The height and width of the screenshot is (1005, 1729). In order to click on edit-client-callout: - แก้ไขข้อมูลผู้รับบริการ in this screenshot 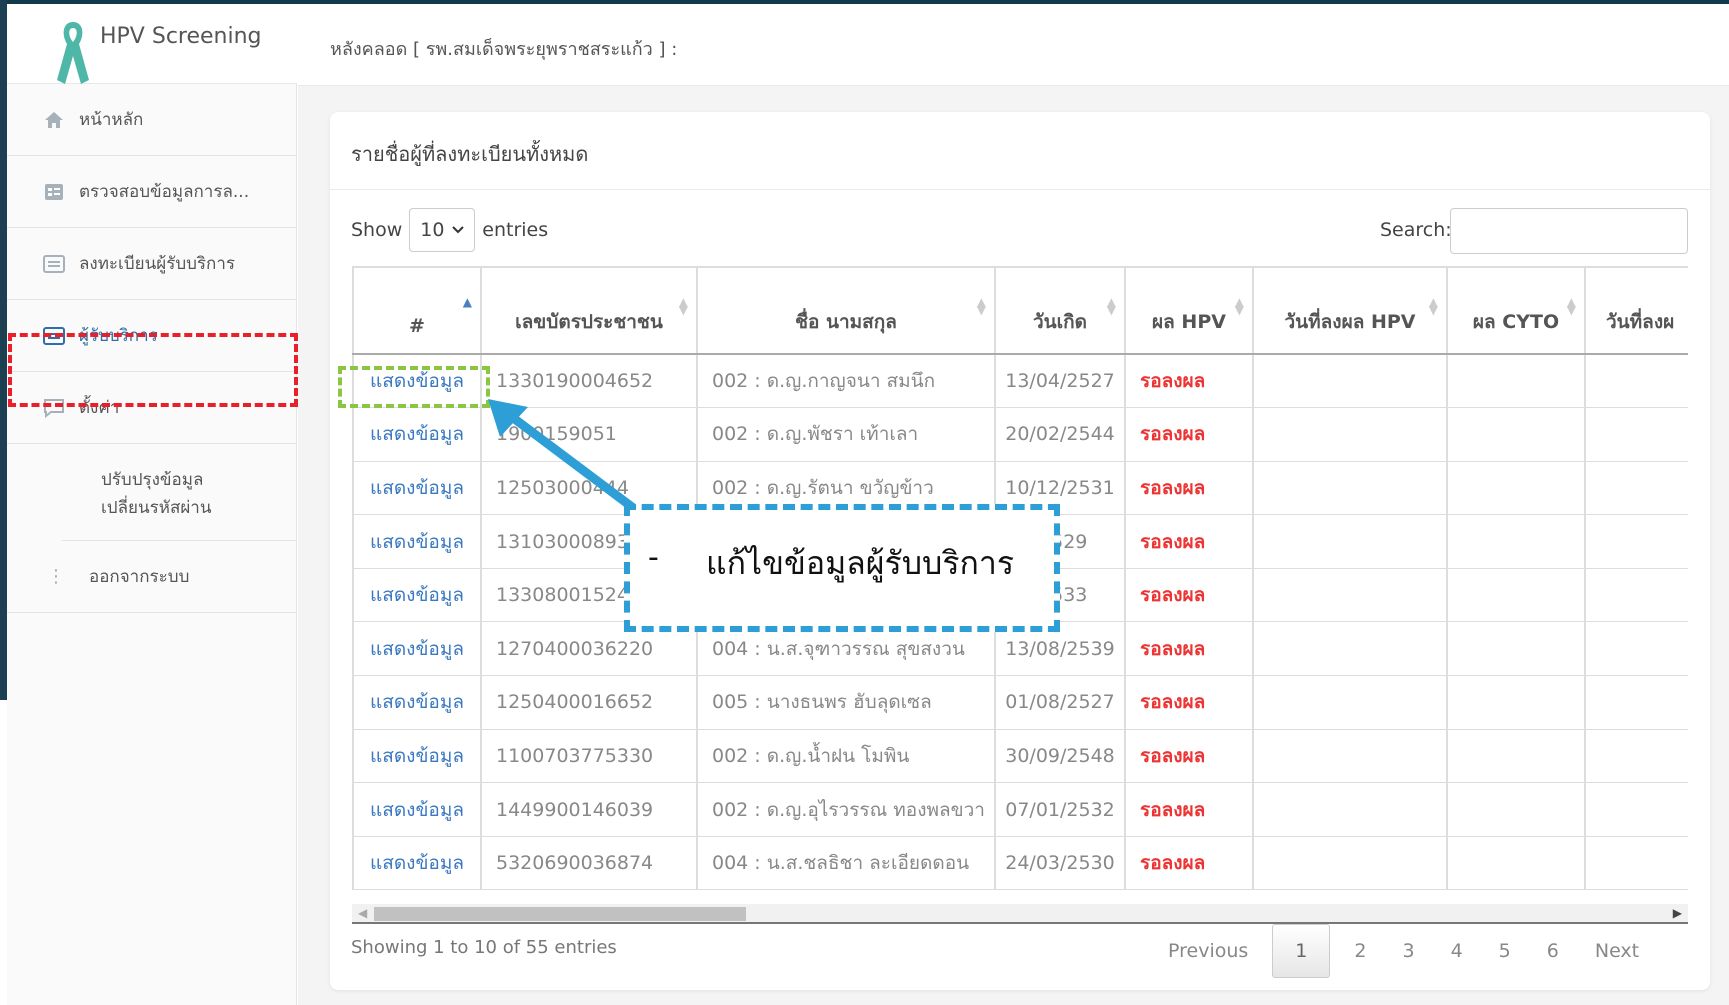, I will do `click(842, 568)`.